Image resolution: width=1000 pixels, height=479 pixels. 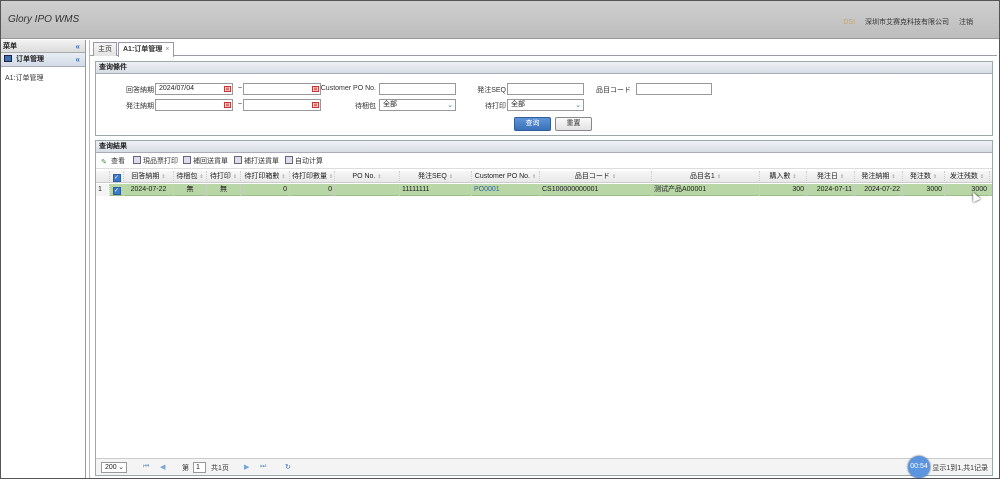 I want to click on col-reply-date: 回答納期 ⇕, so click(x=149, y=177).